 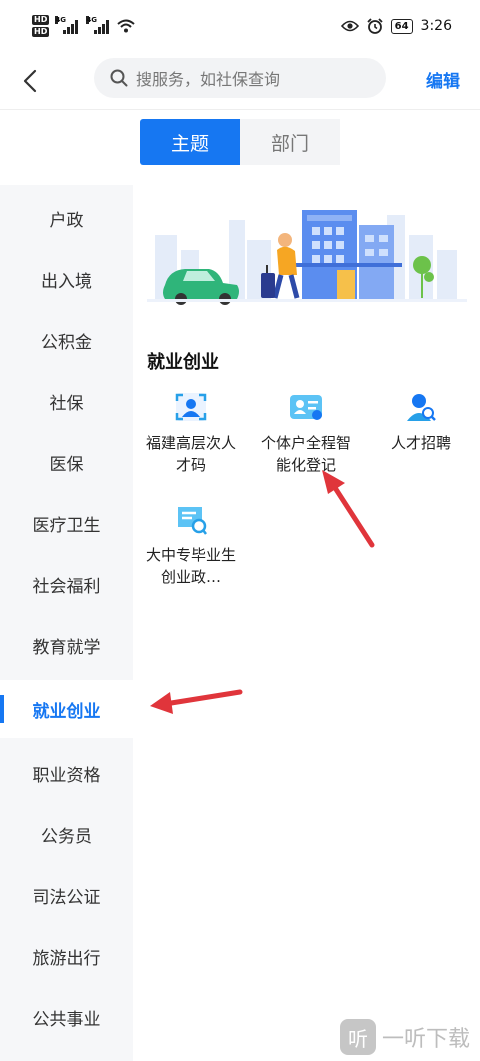 I want to click on status-right: 64 3:26, so click(x=396, y=26).